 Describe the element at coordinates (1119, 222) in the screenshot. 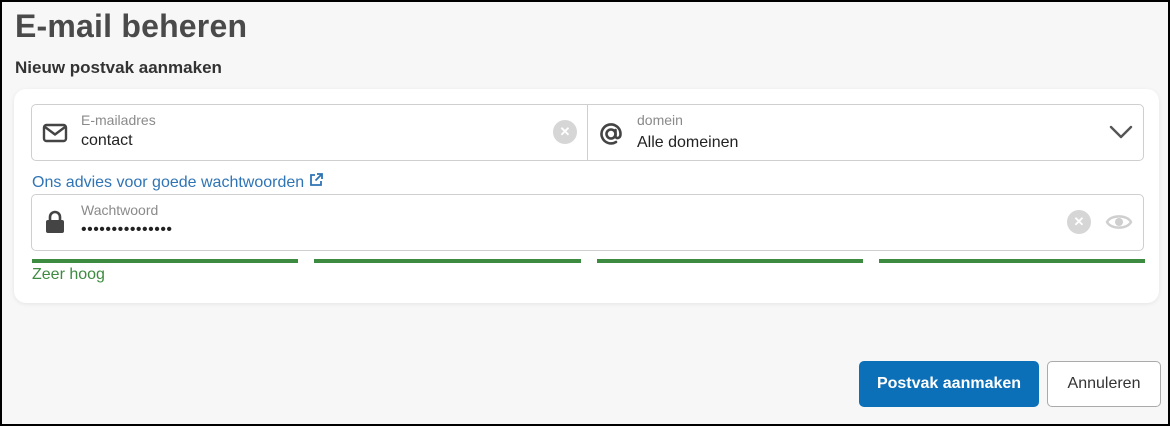

I see `show-password-icon` at that location.